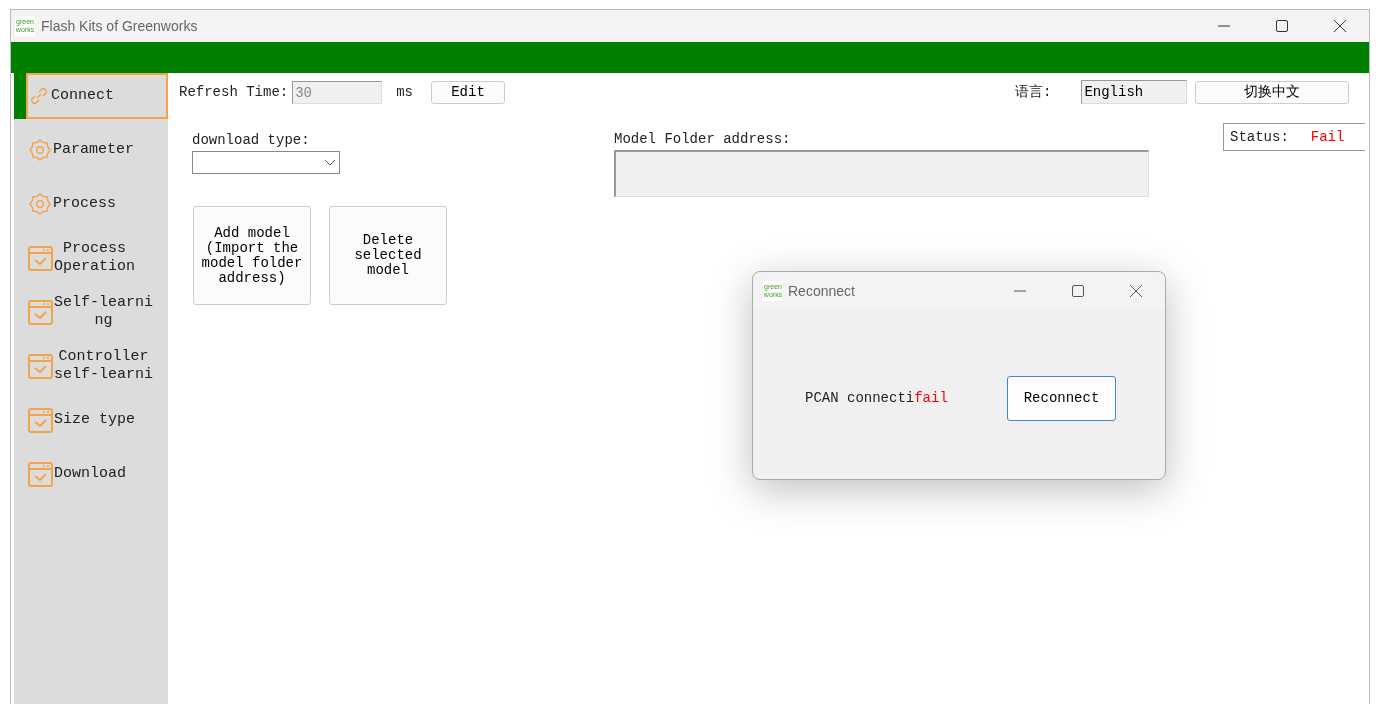 The image size is (1376, 704). I want to click on sidebar-item: Download, so click(91, 474).